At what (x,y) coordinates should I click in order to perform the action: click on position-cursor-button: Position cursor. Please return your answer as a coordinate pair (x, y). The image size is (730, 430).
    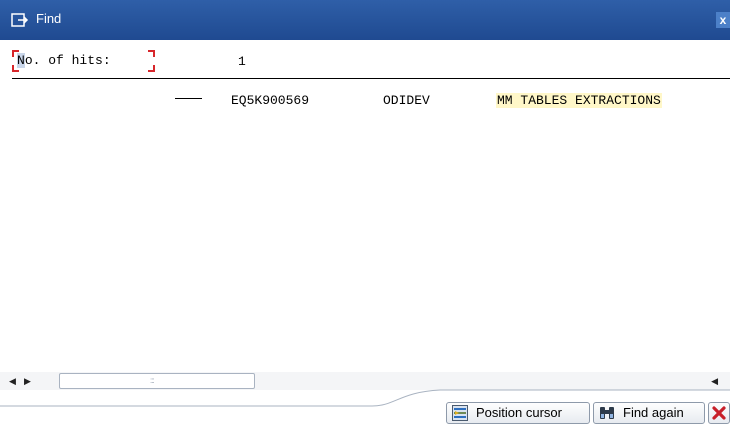
    Looking at the image, I should click on (518, 413).